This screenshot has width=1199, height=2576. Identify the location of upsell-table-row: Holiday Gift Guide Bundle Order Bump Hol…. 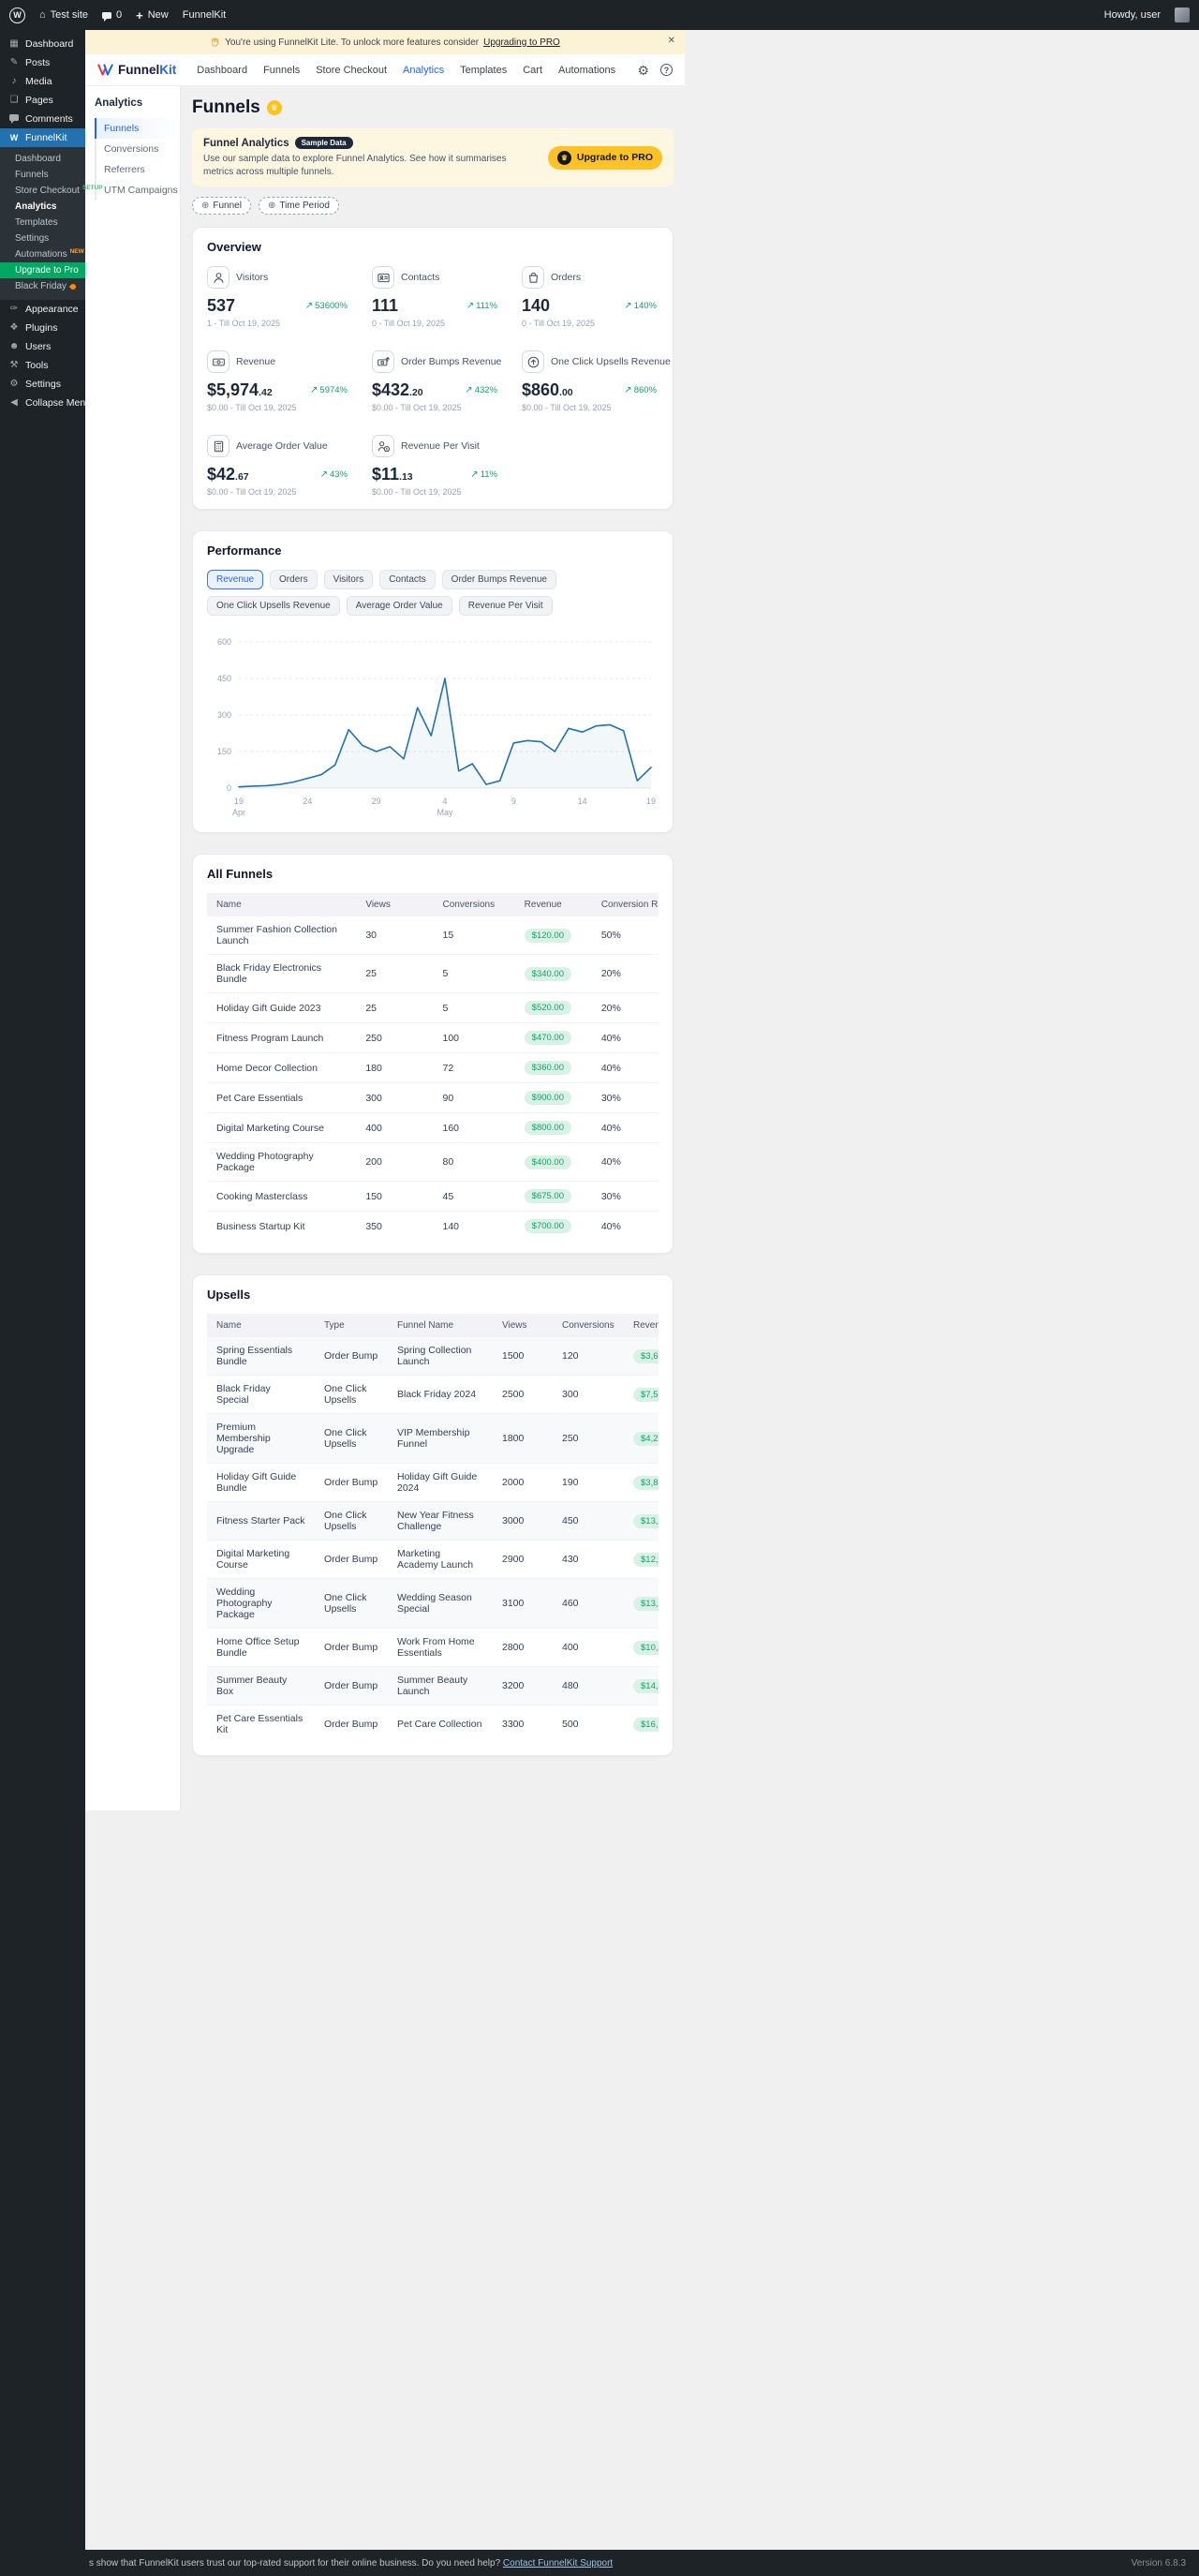
(433, 1482).